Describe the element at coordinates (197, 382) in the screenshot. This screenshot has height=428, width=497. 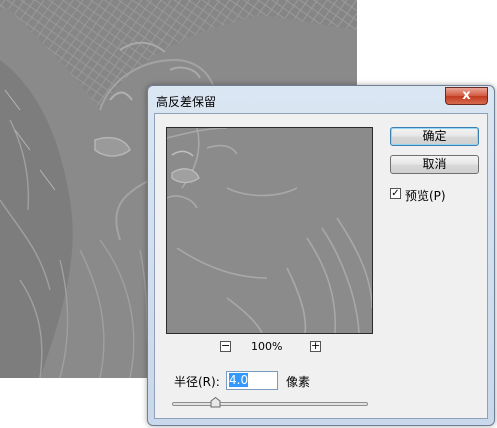
I see `radius-label: 半径(R):` at that location.